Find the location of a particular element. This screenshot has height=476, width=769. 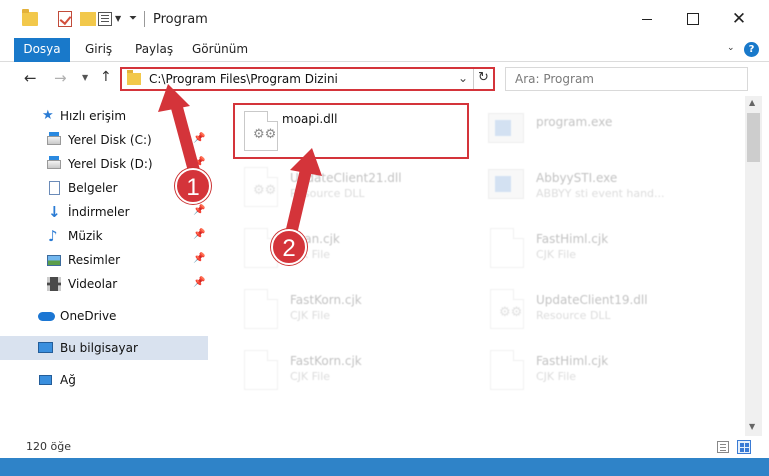

computer-icon is located at coordinates (45, 347).